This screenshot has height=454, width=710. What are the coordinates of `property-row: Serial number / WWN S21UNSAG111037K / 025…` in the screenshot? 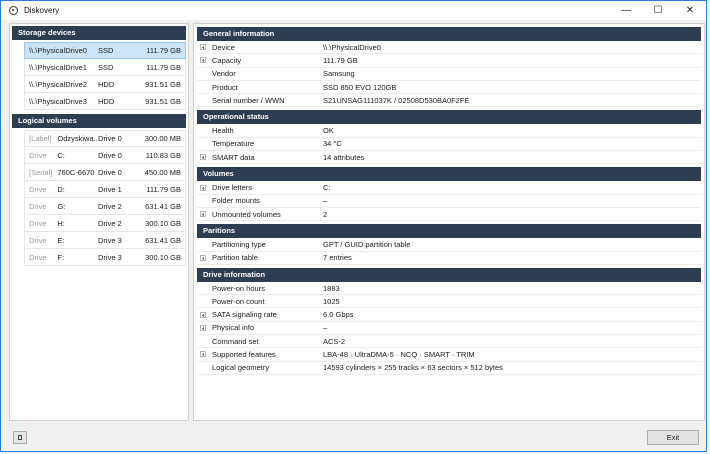 It's located at (449, 101).